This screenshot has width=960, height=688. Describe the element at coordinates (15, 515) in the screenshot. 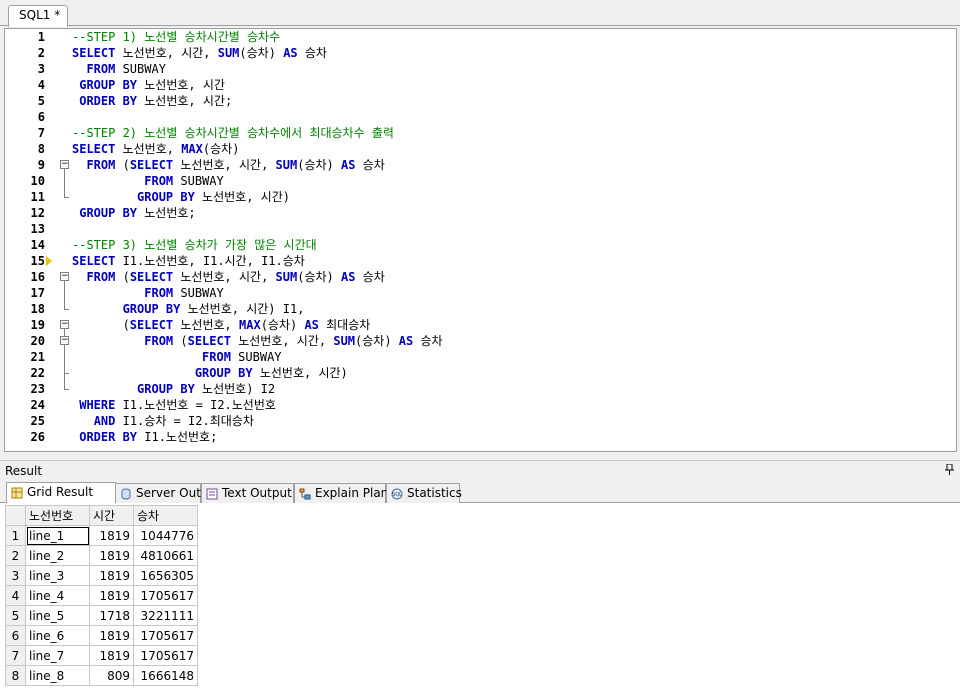

I see `grid-corner` at that location.